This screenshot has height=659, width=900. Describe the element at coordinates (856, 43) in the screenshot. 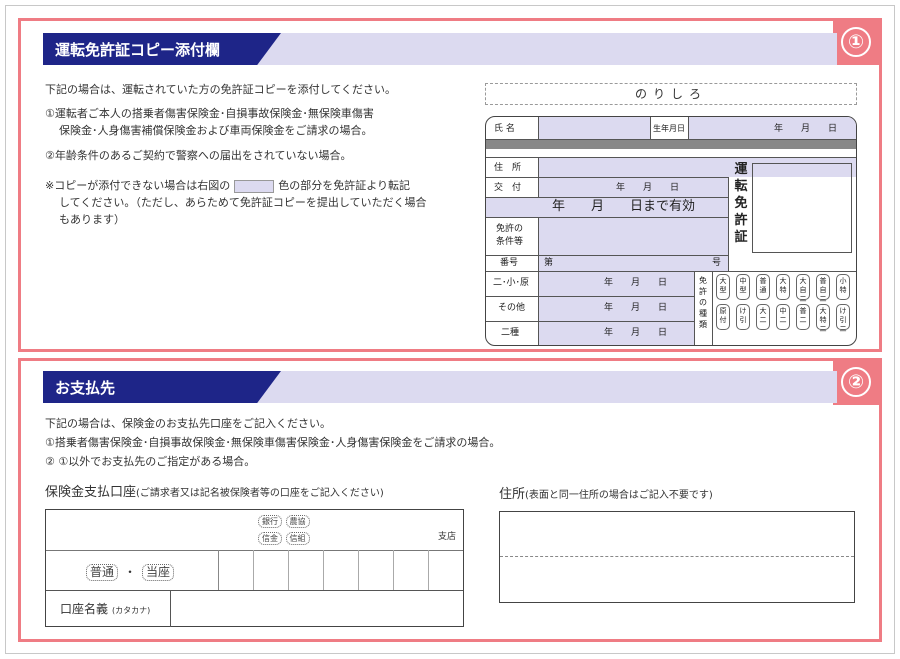

I see `section-number-badge: ①` at that location.